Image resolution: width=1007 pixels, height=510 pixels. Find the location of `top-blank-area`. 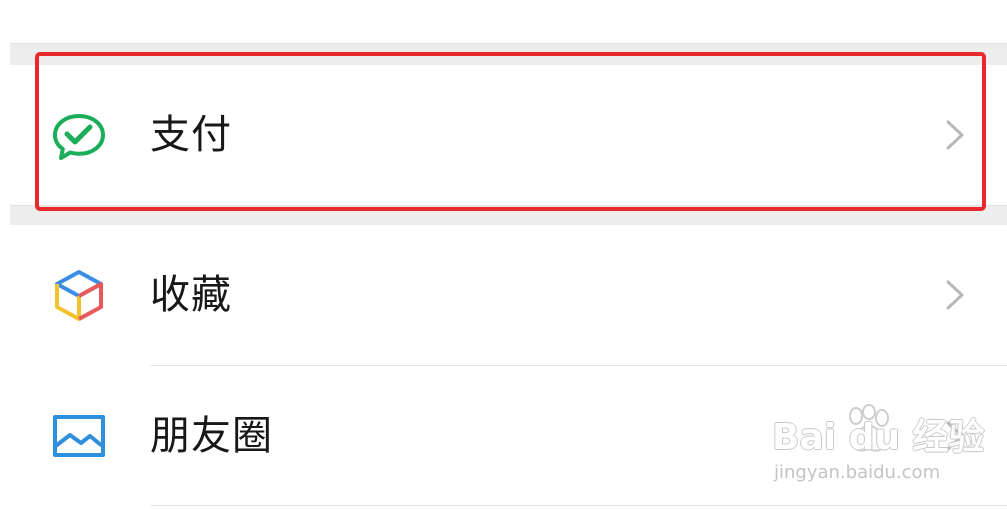

top-blank-area is located at coordinates (508, 21).